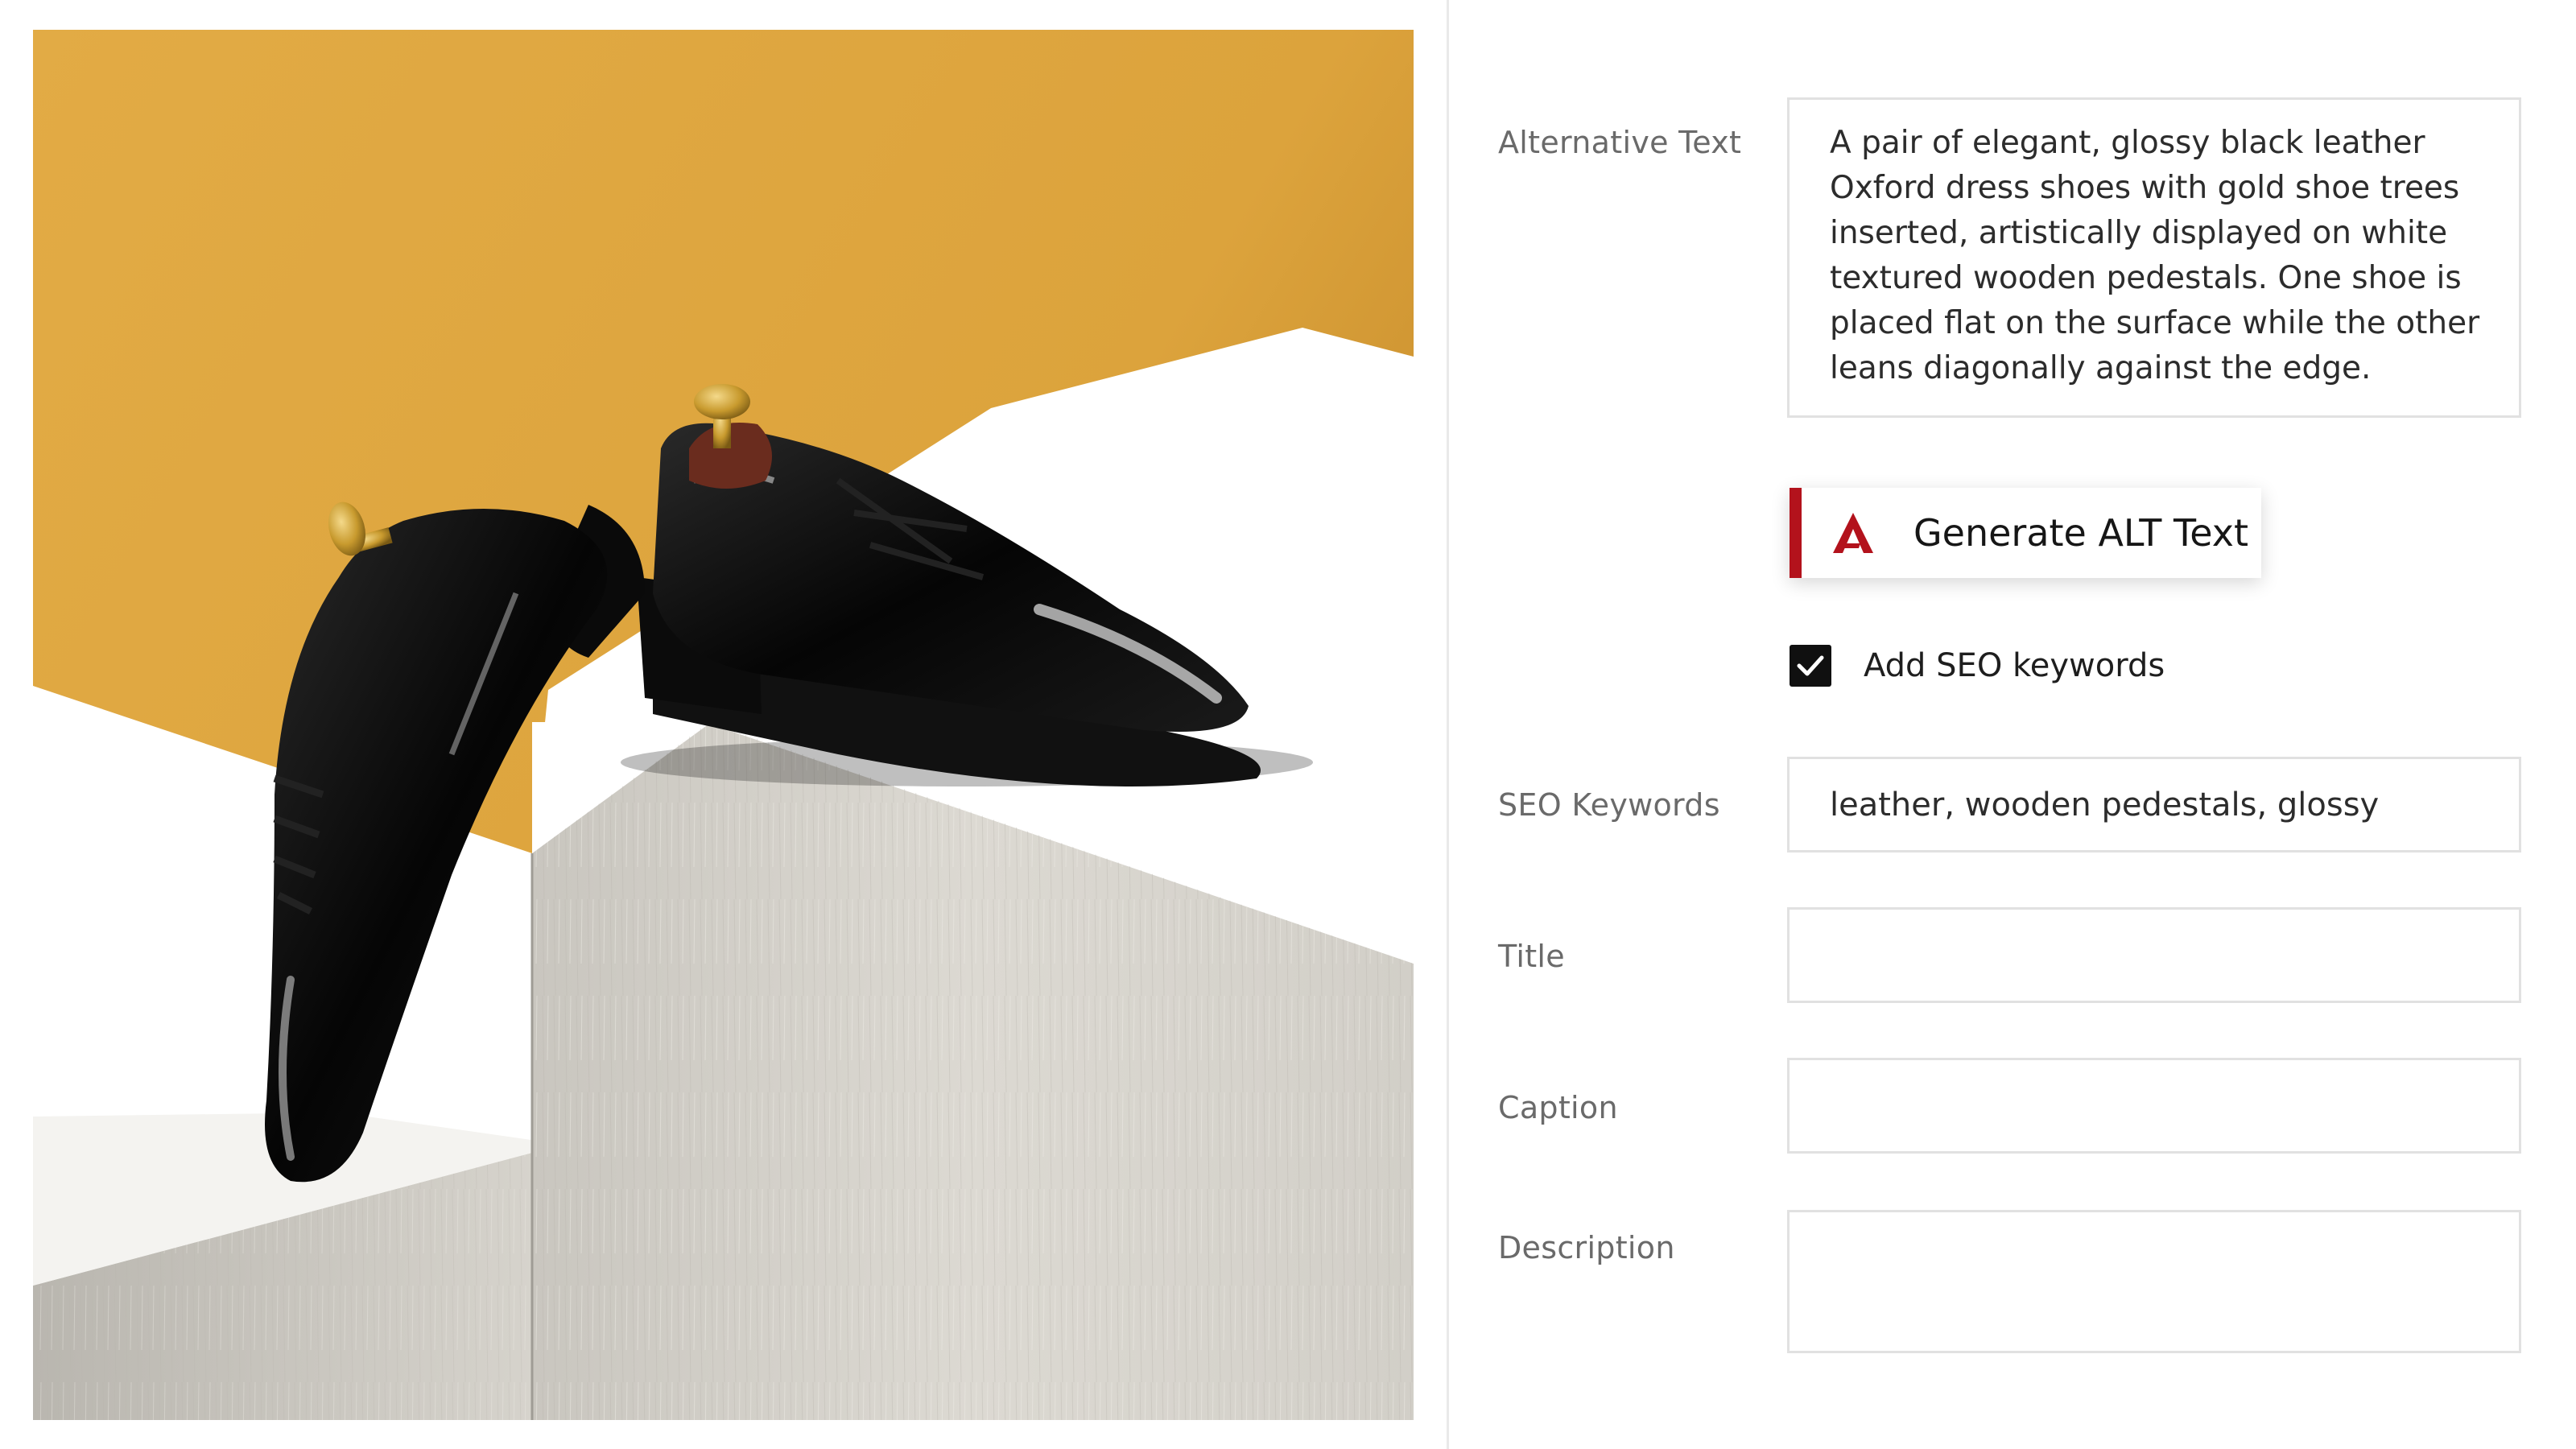 This screenshot has width=2576, height=1449. I want to click on caption-label: Caption, so click(1558, 1107).